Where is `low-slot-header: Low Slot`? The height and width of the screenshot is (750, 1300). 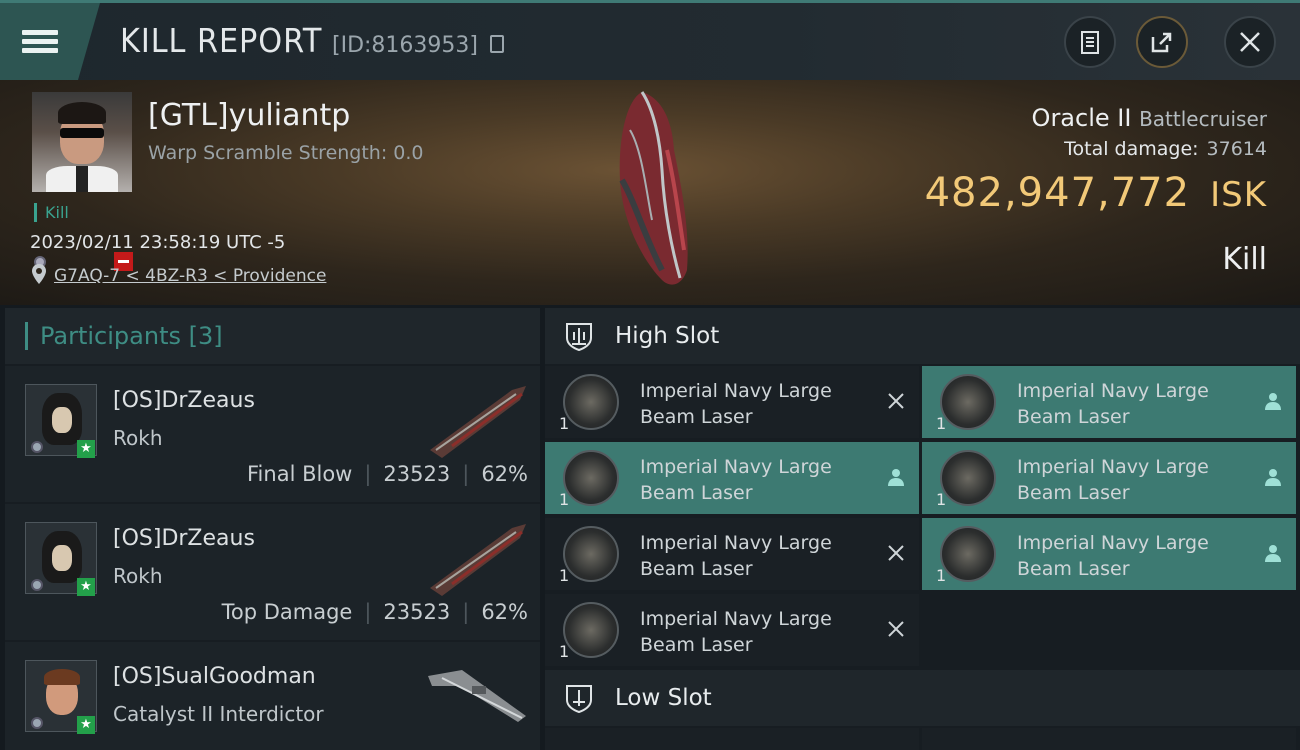 low-slot-header: Low Slot is located at coordinates (922, 698).